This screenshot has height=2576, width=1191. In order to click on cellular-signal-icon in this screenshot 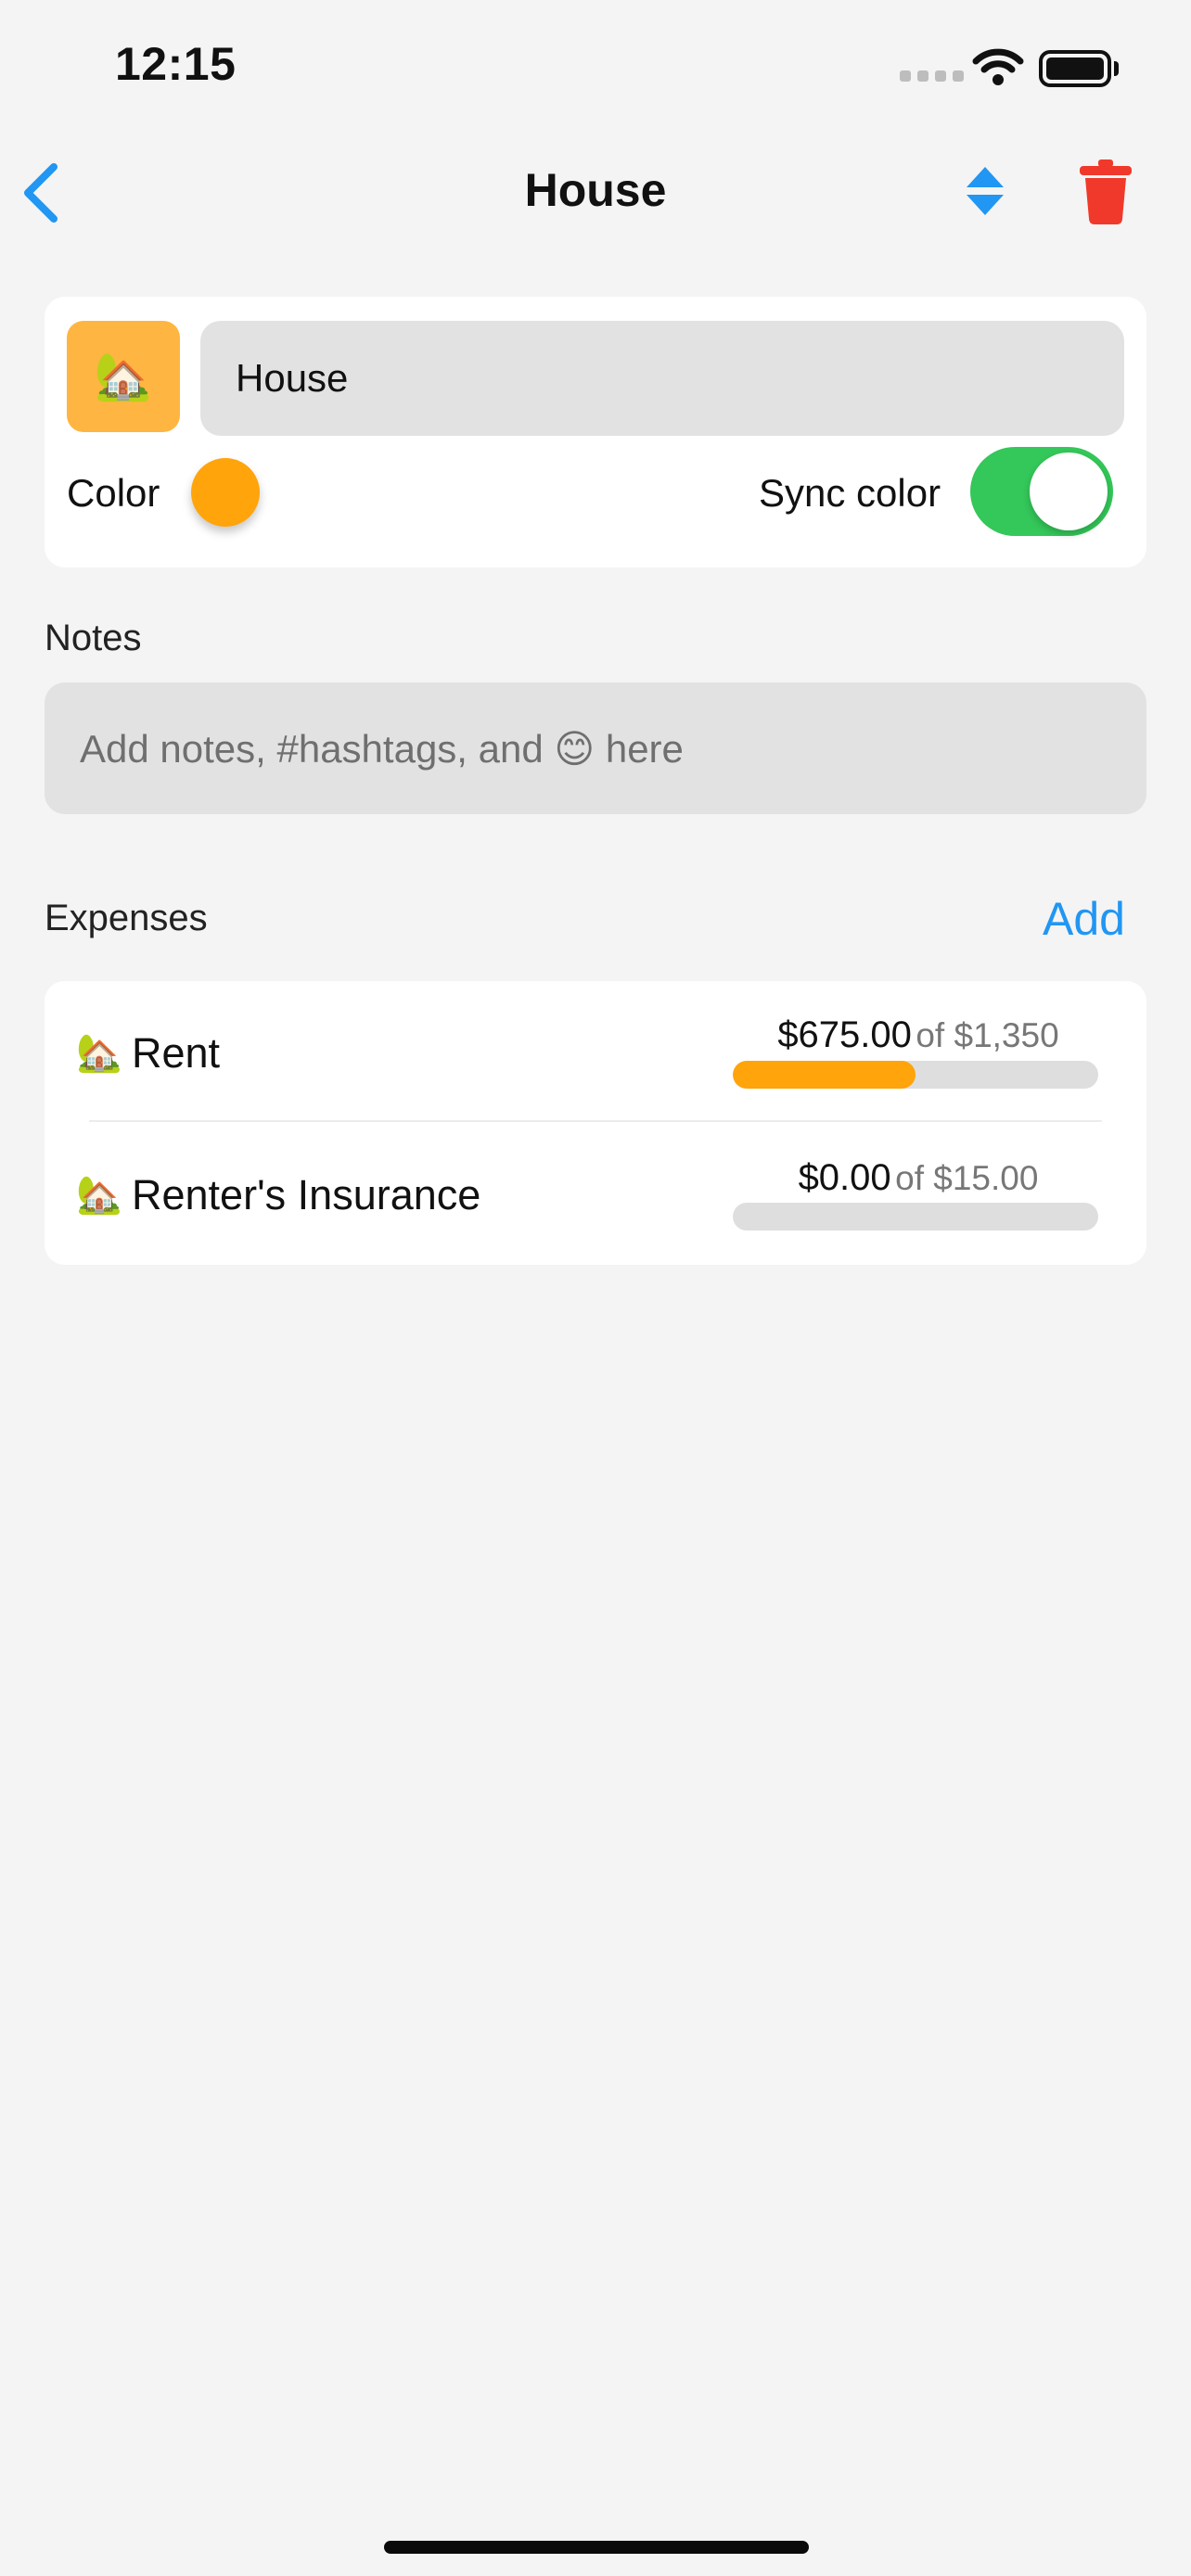, I will do `click(932, 76)`.